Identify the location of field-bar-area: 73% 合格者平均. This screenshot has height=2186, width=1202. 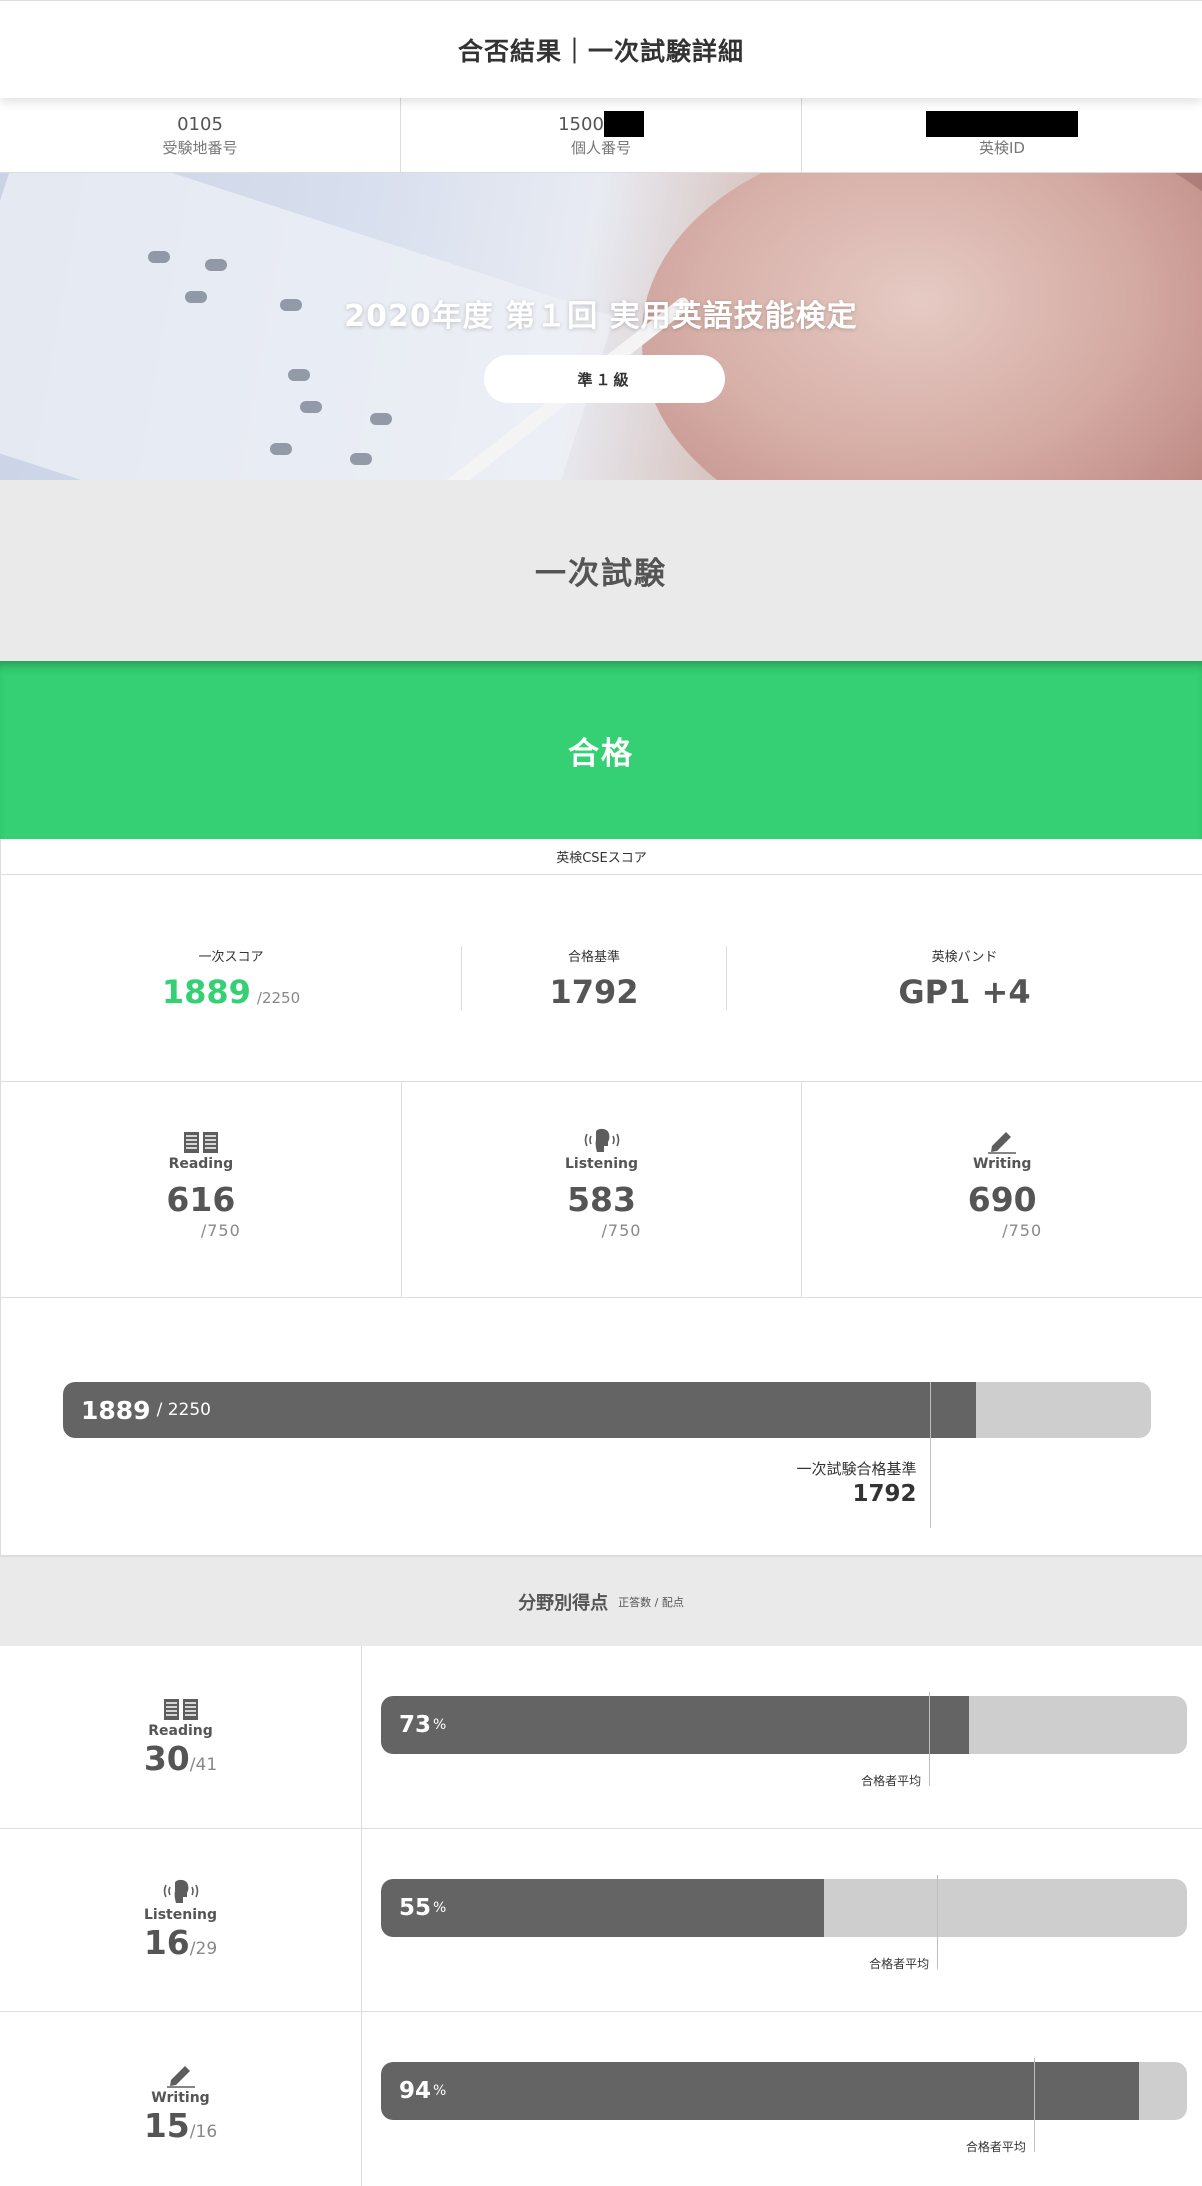
(782, 1737).